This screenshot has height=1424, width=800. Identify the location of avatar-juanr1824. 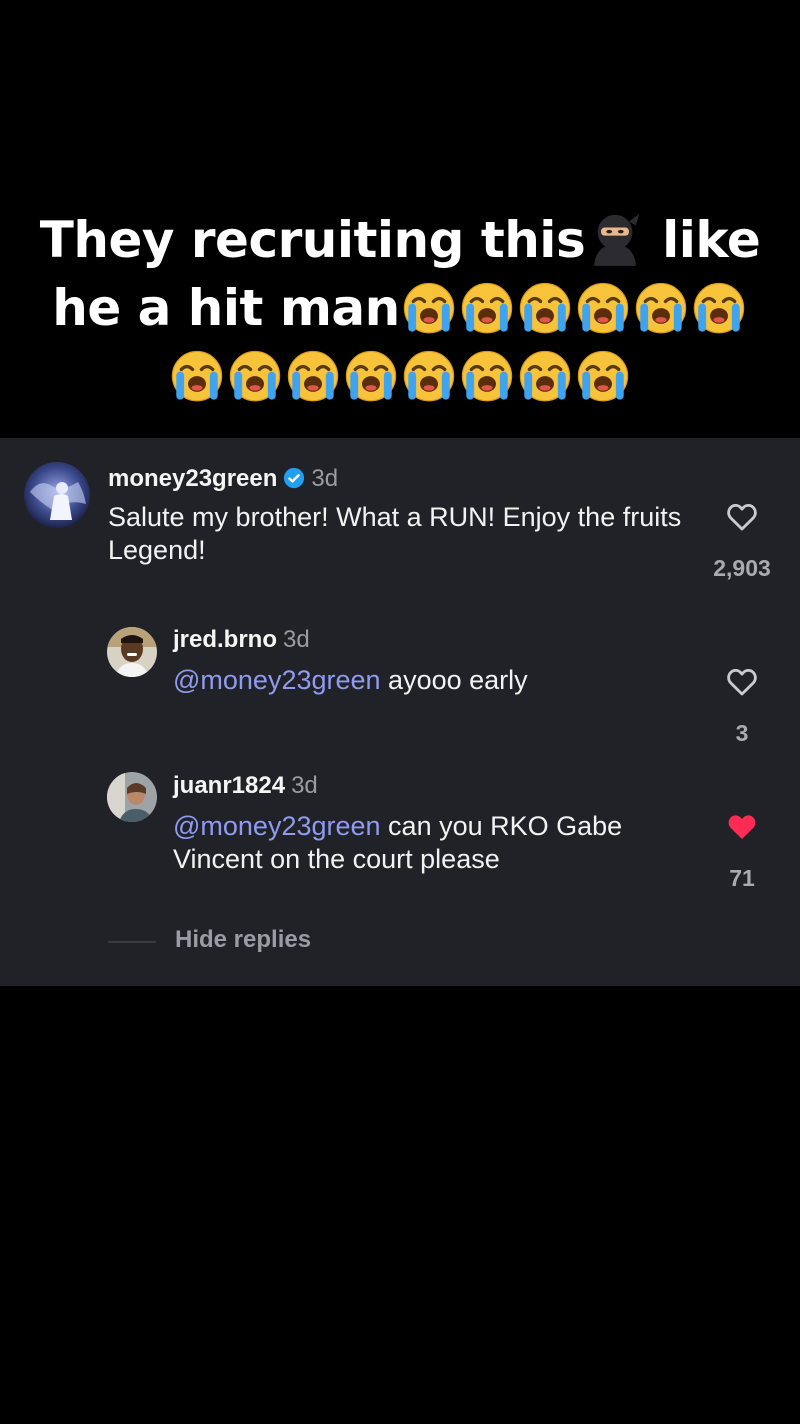
(132, 797).